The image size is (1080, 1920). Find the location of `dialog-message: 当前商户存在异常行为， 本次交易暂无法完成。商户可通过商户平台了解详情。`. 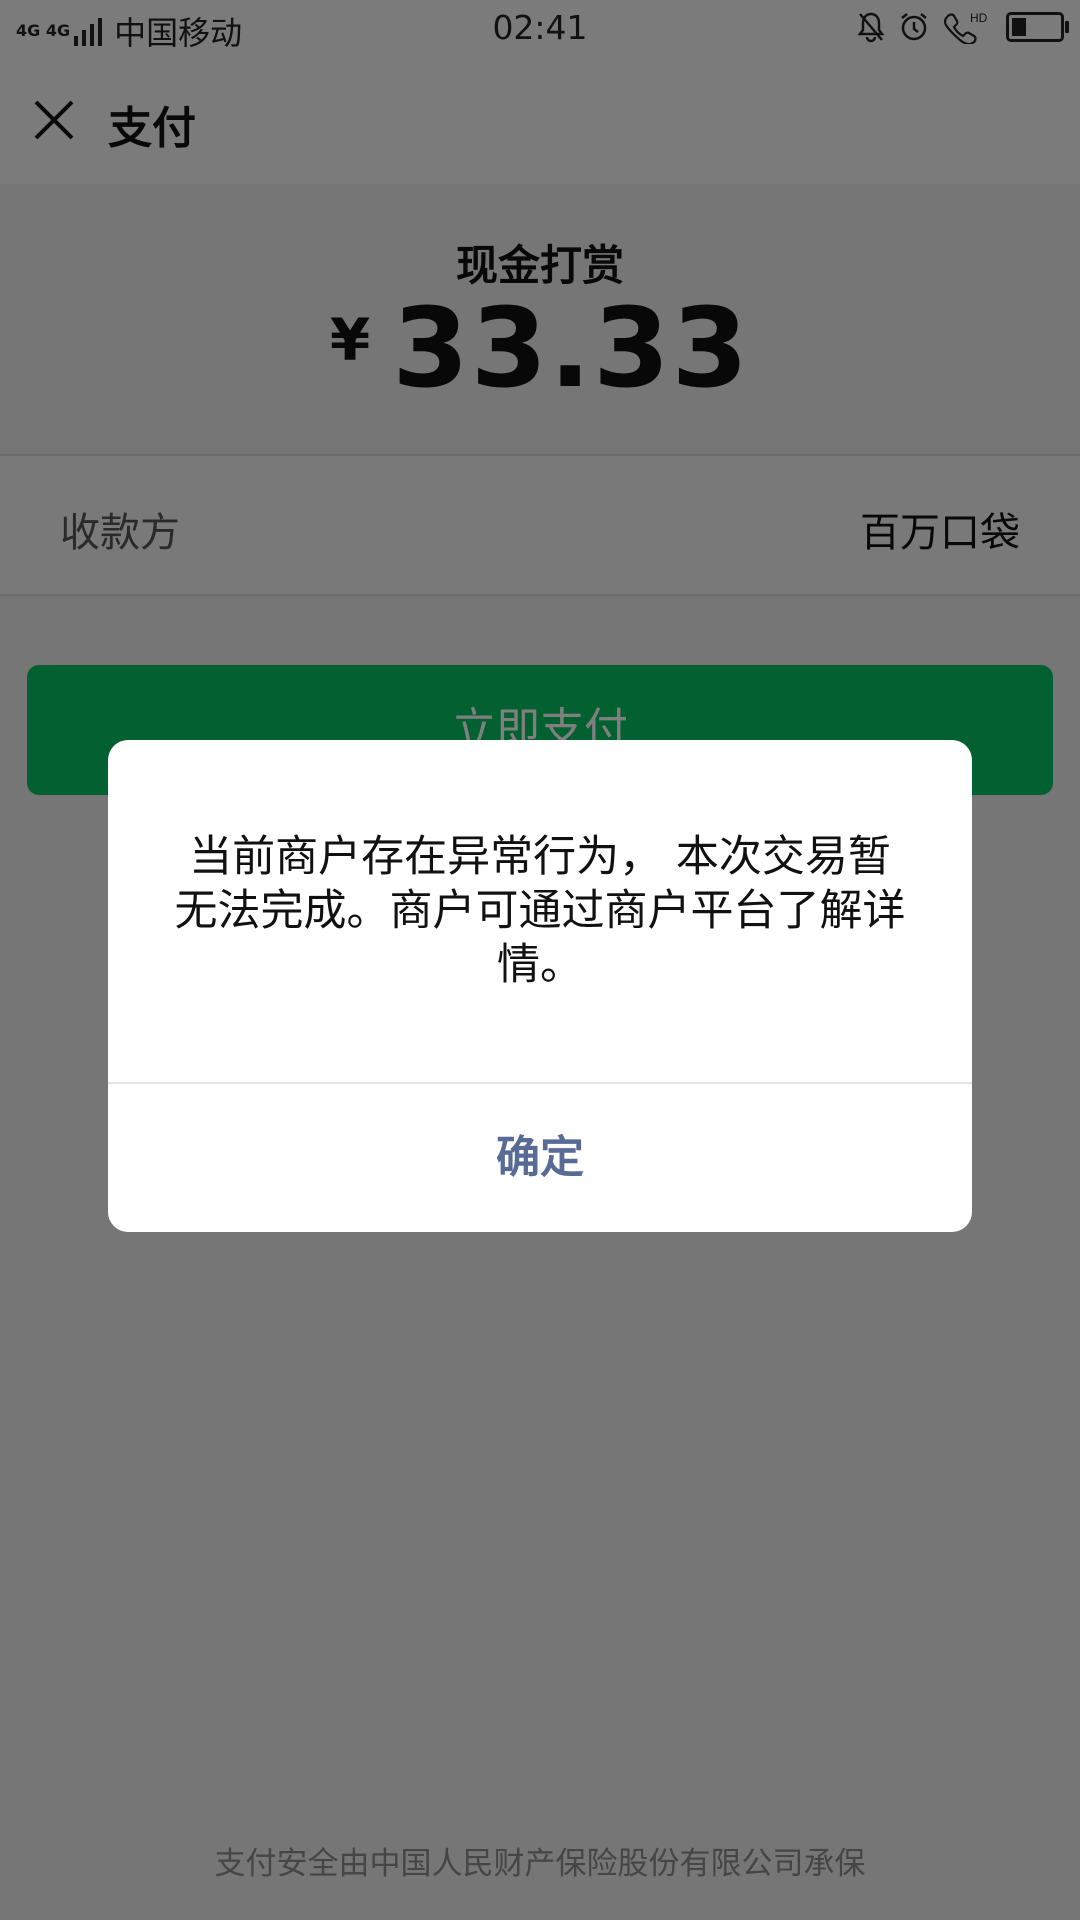

dialog-message: 当前商户存在异常行为， 本次交易暂无法完成。商户可通过商户平台了解详情。 is located at coordinates (540, 911).